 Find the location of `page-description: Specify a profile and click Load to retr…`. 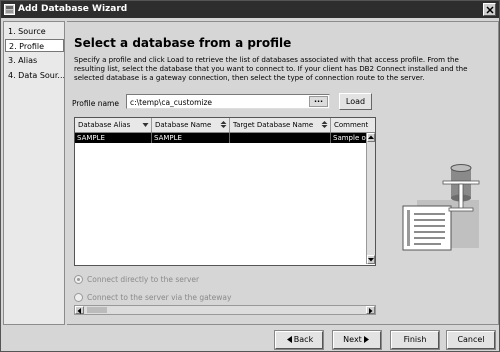

page-description: Specify a profile and click Load to retr… is located at coordinates (271, 69).